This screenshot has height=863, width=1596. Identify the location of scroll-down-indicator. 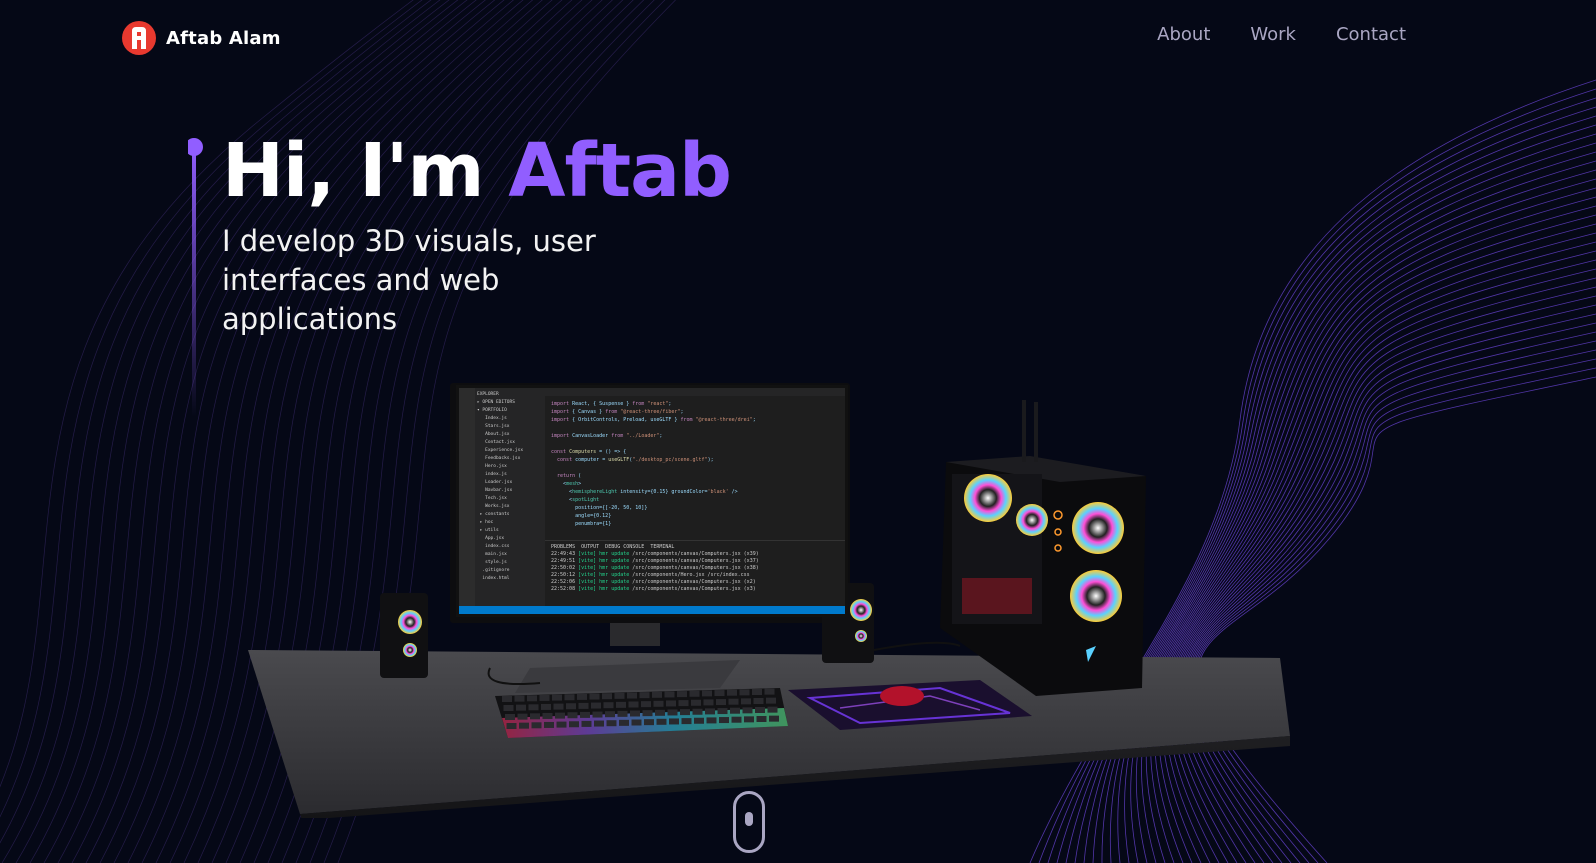
(749, 822).